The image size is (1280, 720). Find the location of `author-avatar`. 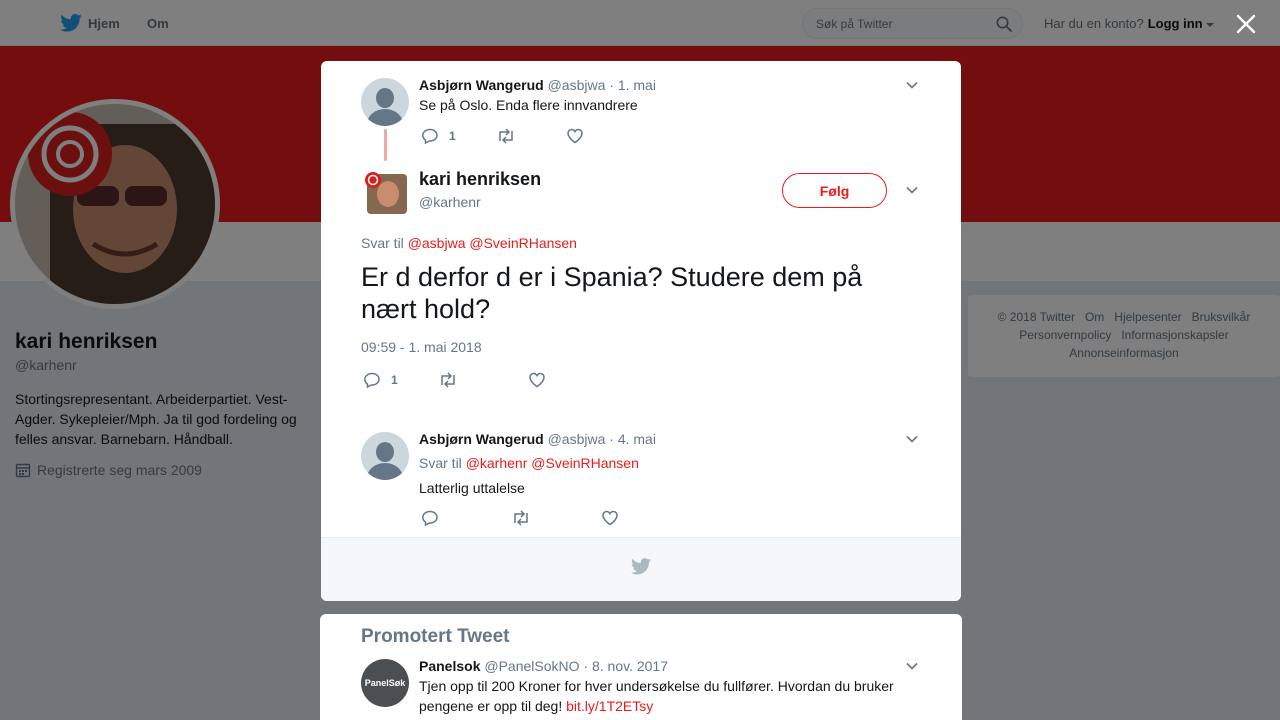

author-avatar is located at coordinates (384, 193).